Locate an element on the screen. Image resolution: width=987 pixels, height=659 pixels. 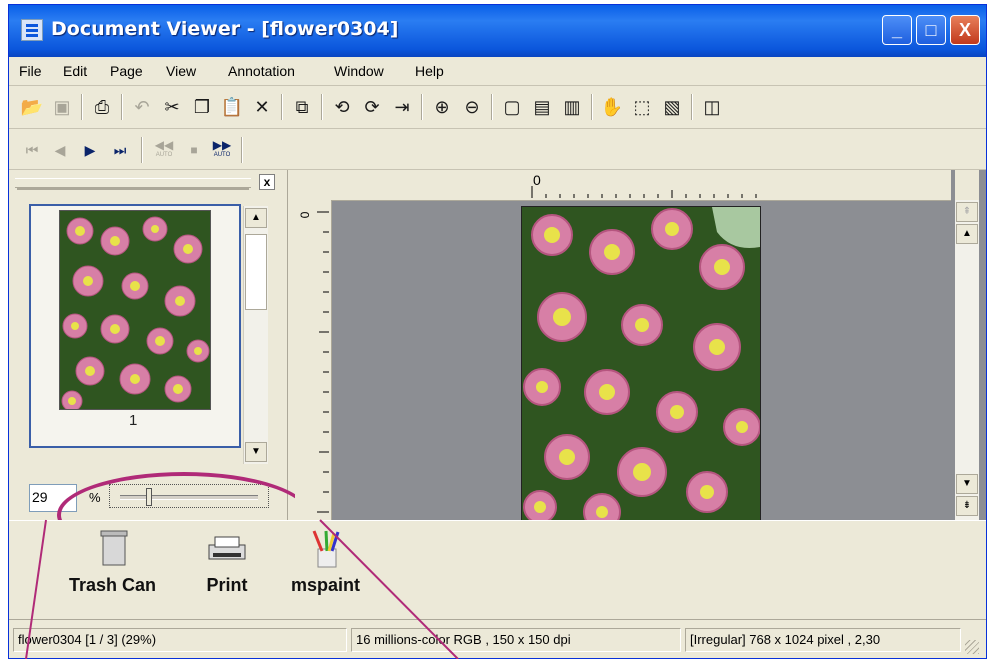
auto-rewind-icon: ◀◀ is located at coordinates (164, 145).